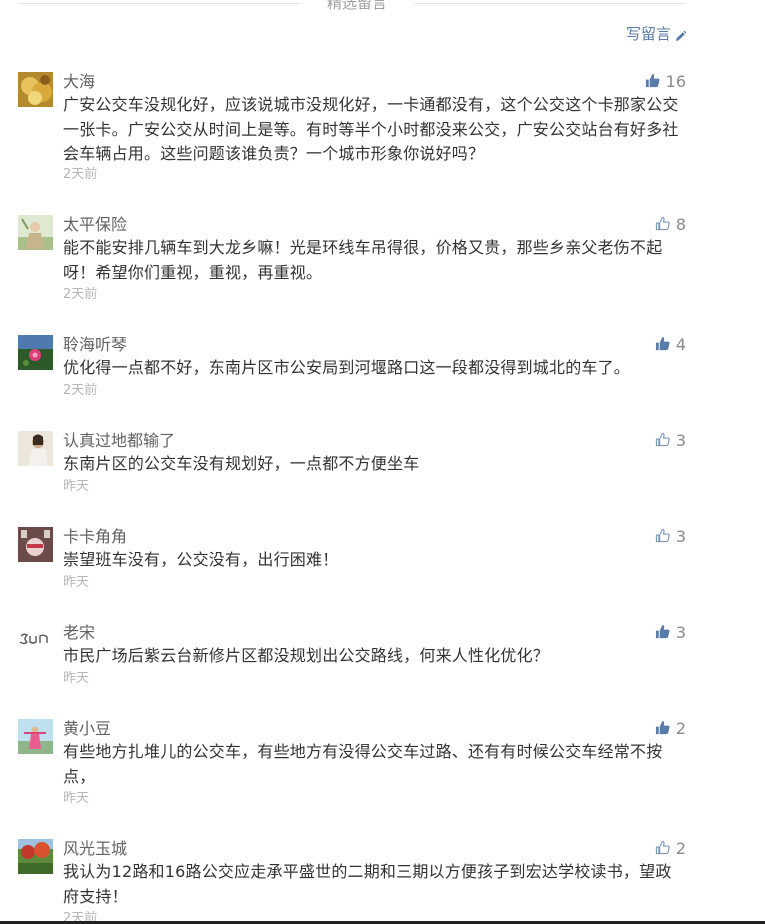 Image resolution: width=765 pixels, height=924 pixels. Describe the element at coordinates (95, 344) in the screenshot. I see `comment-nickname: 聆海听琴` at that location.